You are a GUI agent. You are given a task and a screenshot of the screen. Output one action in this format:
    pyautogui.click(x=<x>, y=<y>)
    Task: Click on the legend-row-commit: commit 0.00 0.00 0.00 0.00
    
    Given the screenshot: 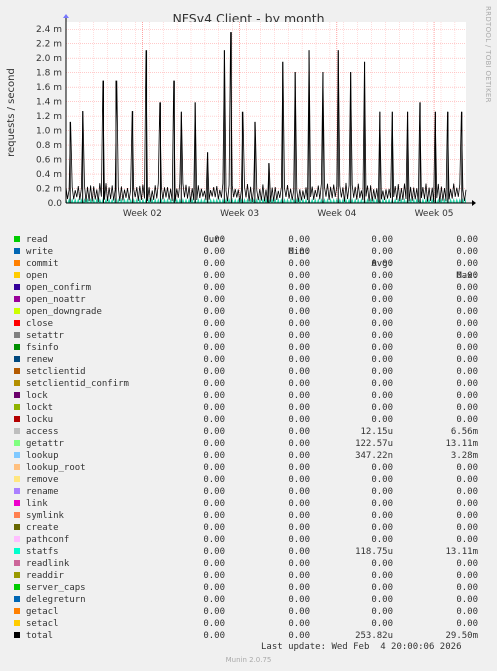 What is the action you would take?
    pyautogui.click(x=248, y=264)
    